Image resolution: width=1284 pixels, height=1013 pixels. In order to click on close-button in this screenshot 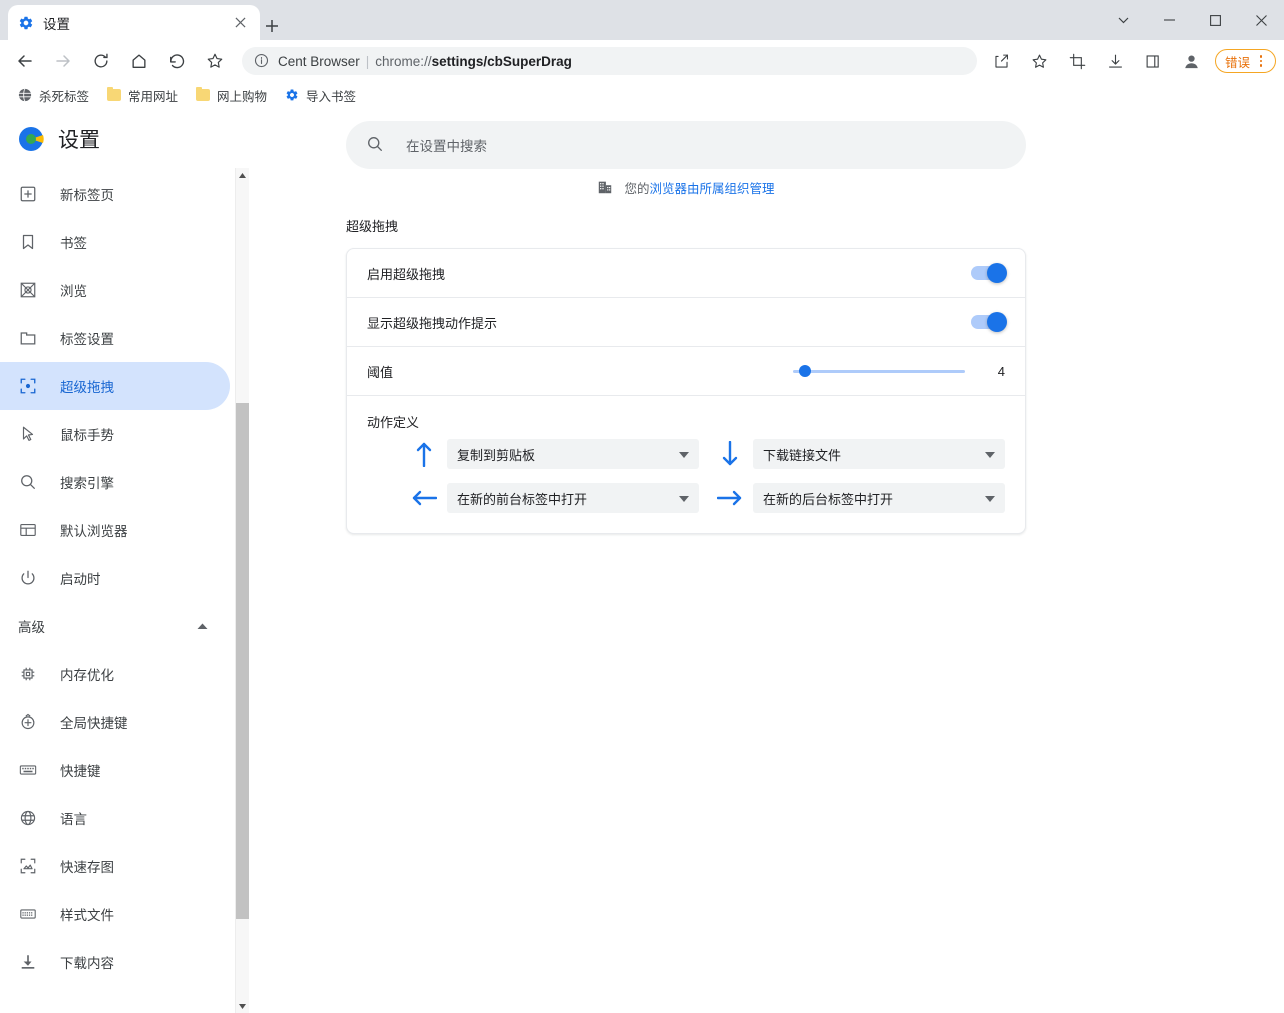, I will do `click(1261, 20)`.